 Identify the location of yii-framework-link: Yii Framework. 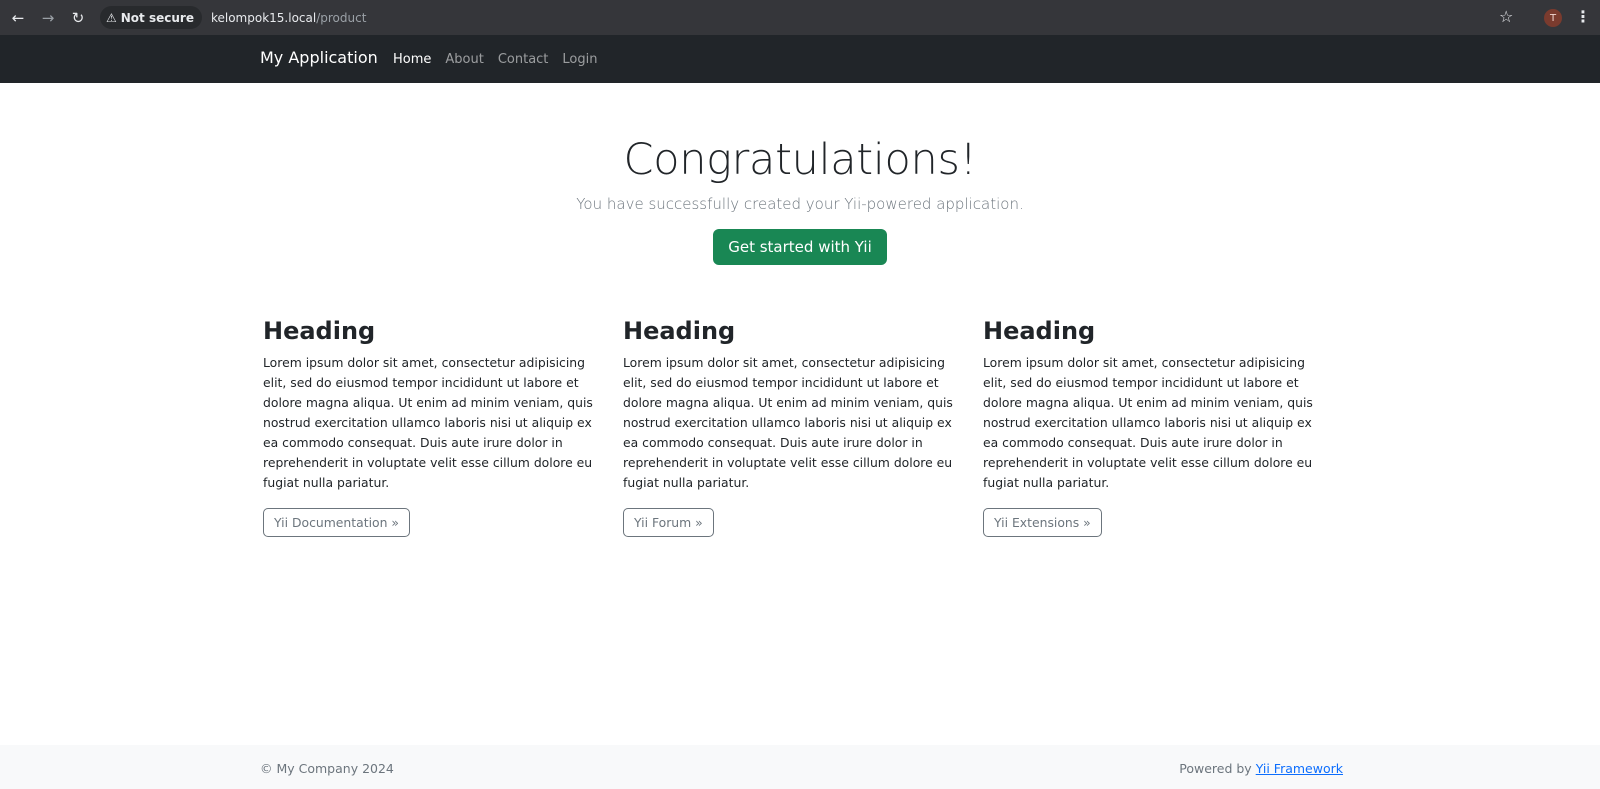
(1299, 768).